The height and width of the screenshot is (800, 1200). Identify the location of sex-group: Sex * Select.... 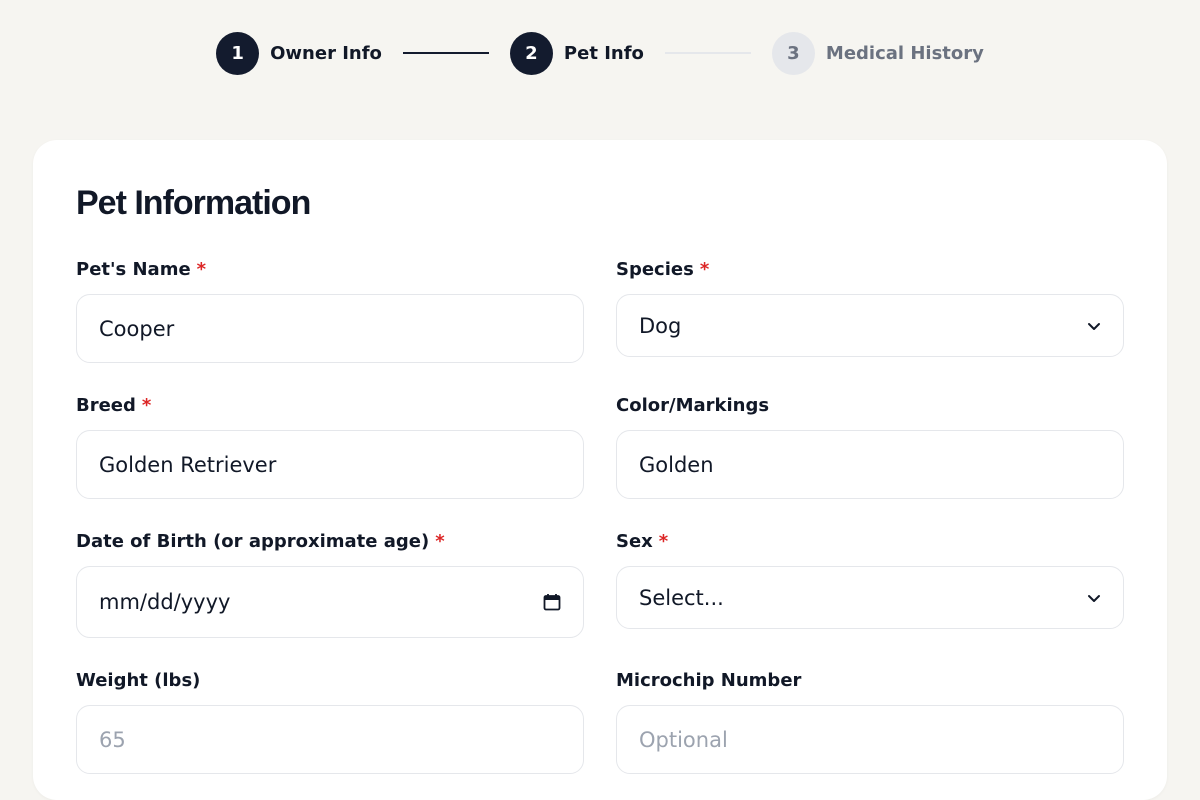
(870, 580).